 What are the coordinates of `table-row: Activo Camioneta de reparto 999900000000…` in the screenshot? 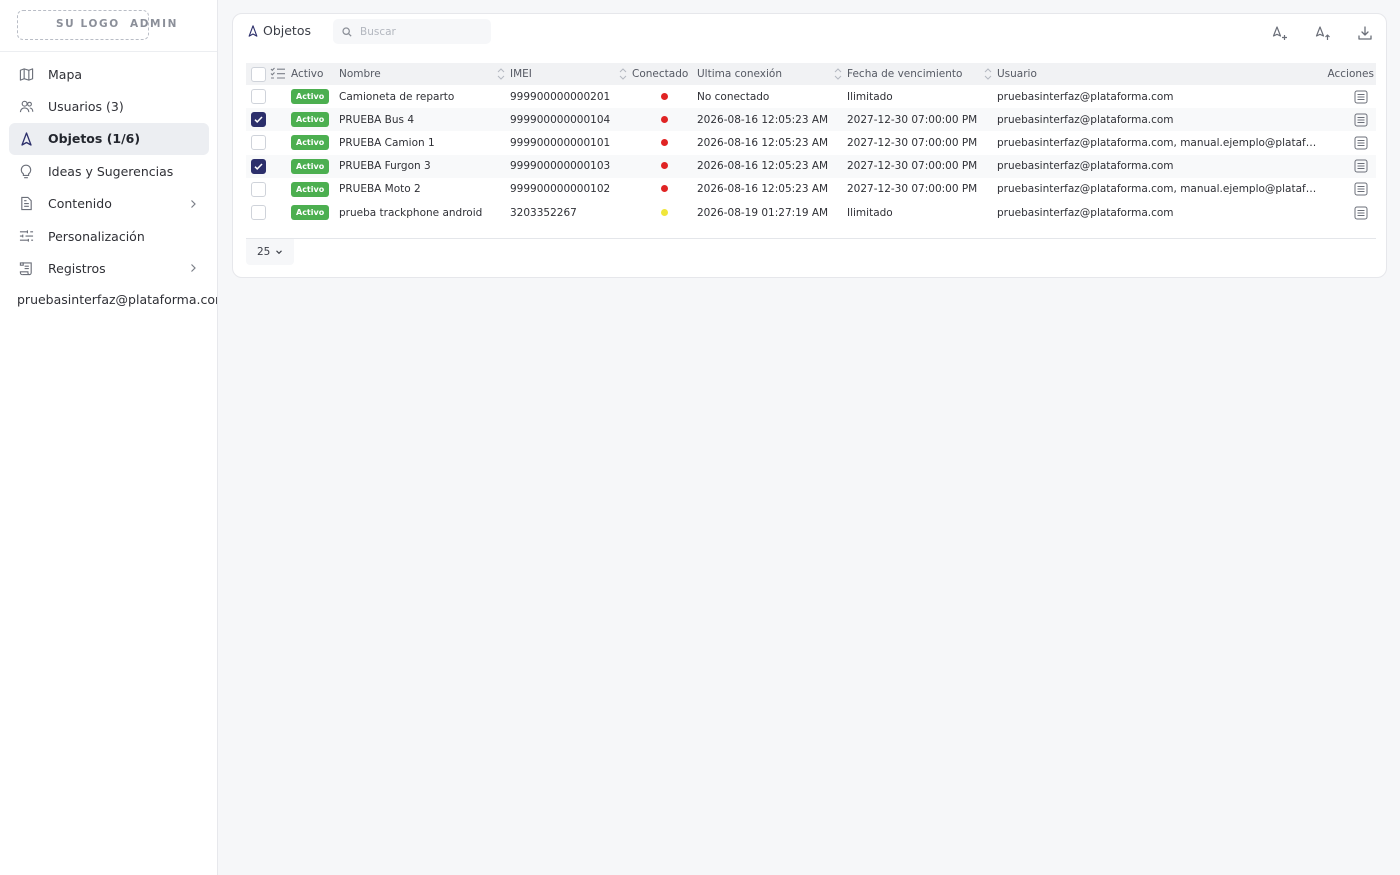 It's located at (811, 96).